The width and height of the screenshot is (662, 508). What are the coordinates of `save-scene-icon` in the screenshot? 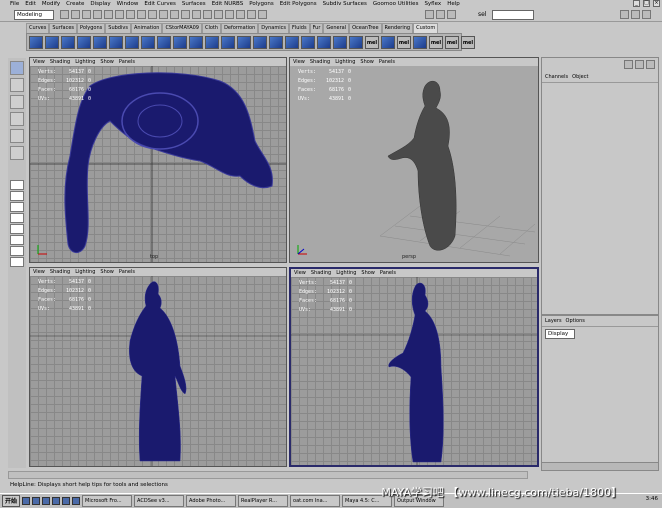 It's located at (86, 14).